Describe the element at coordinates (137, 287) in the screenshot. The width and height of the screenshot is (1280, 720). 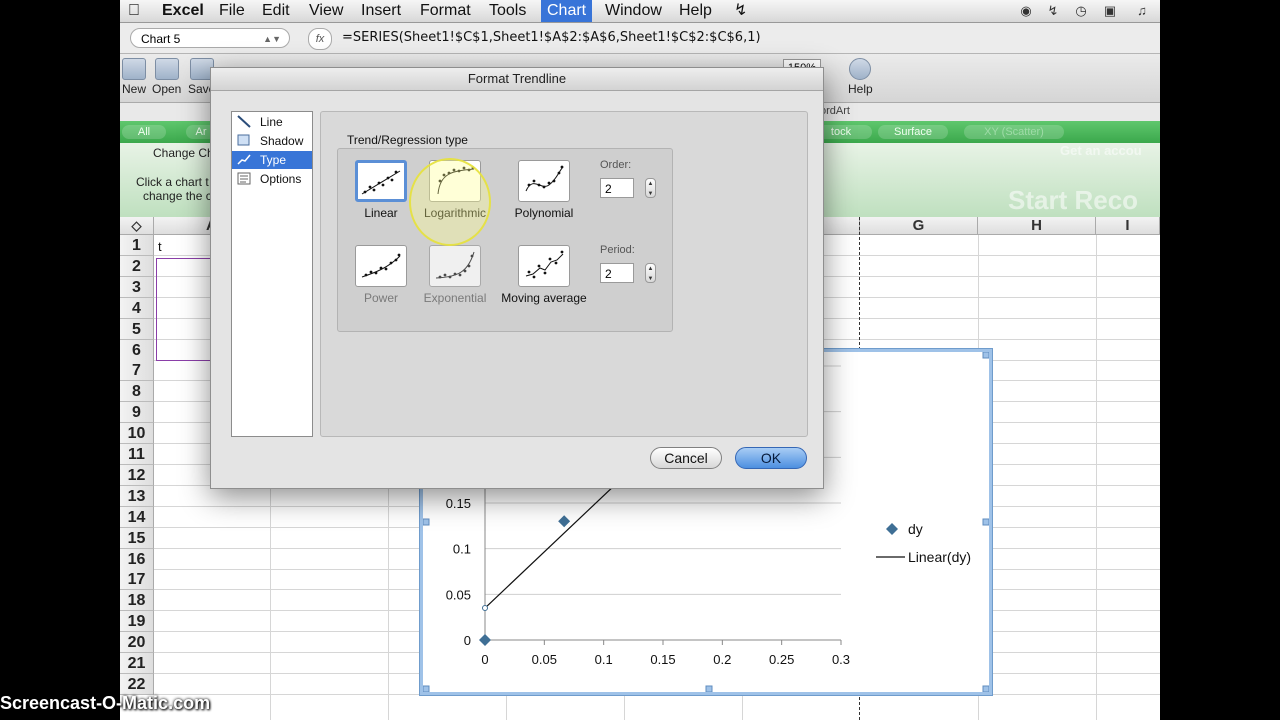
I see `row-header-3: 3` at that location.